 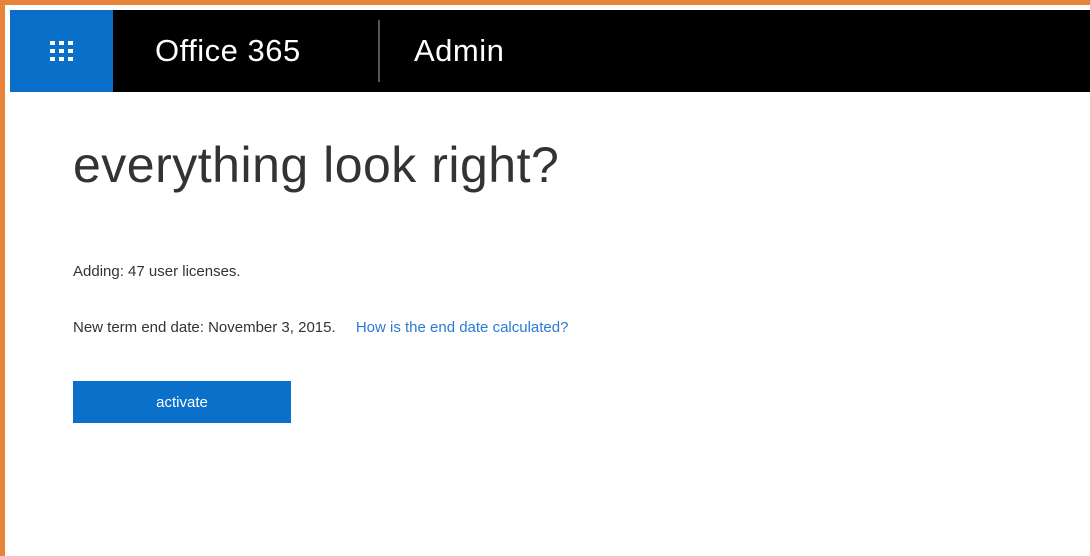 I want to click on page-title: everything look right?, so click(x=316, y=165).